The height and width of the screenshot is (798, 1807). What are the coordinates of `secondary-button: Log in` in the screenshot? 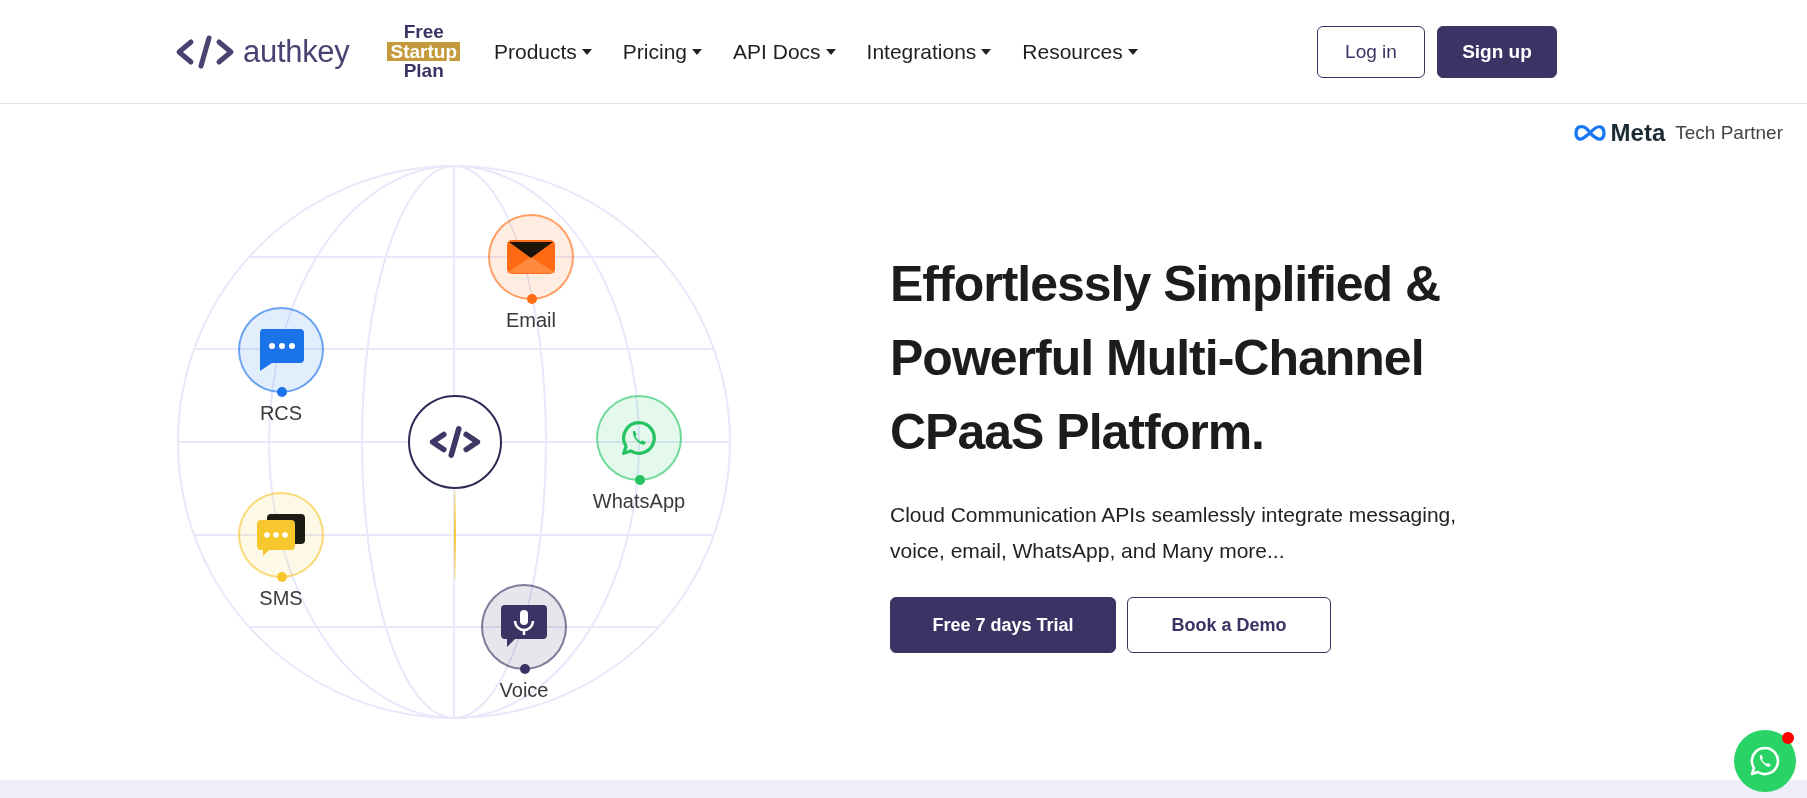 It's located at (1371, 51).